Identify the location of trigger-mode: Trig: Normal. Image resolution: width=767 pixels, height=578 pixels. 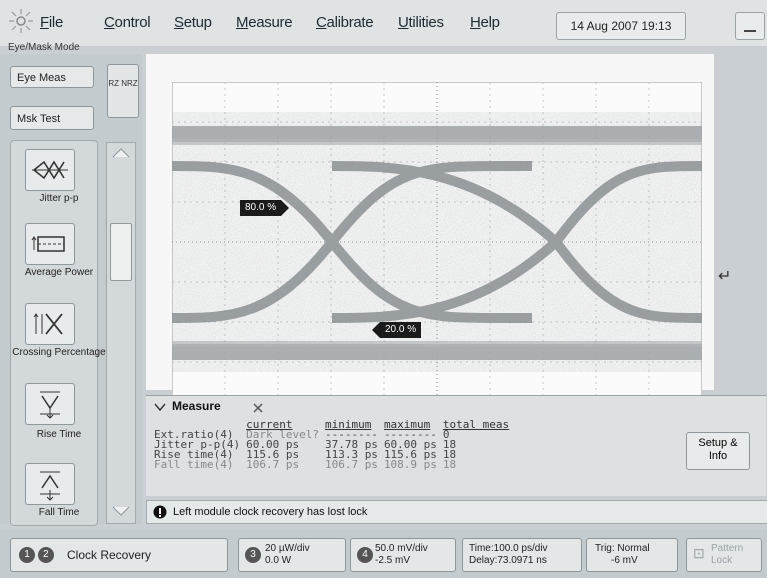
(622, 548).